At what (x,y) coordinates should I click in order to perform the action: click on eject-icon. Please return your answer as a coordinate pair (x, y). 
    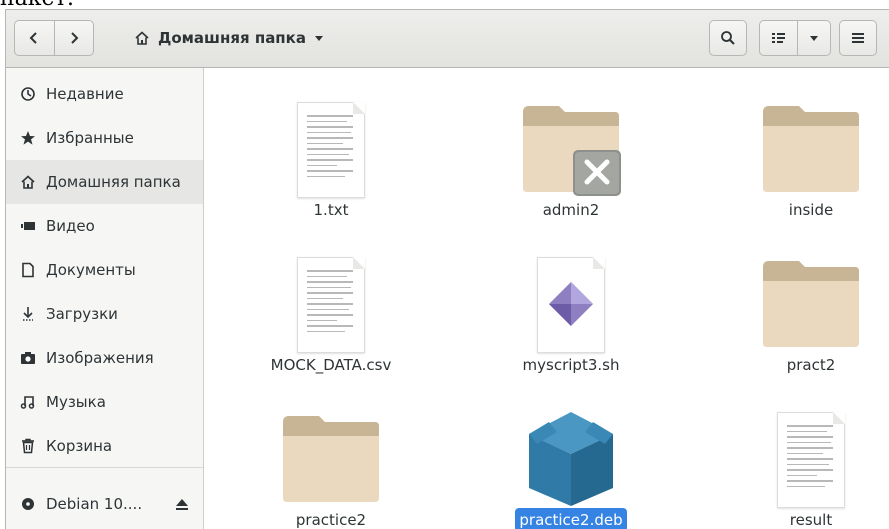
    Looking at the image, I should click on (182, 504).